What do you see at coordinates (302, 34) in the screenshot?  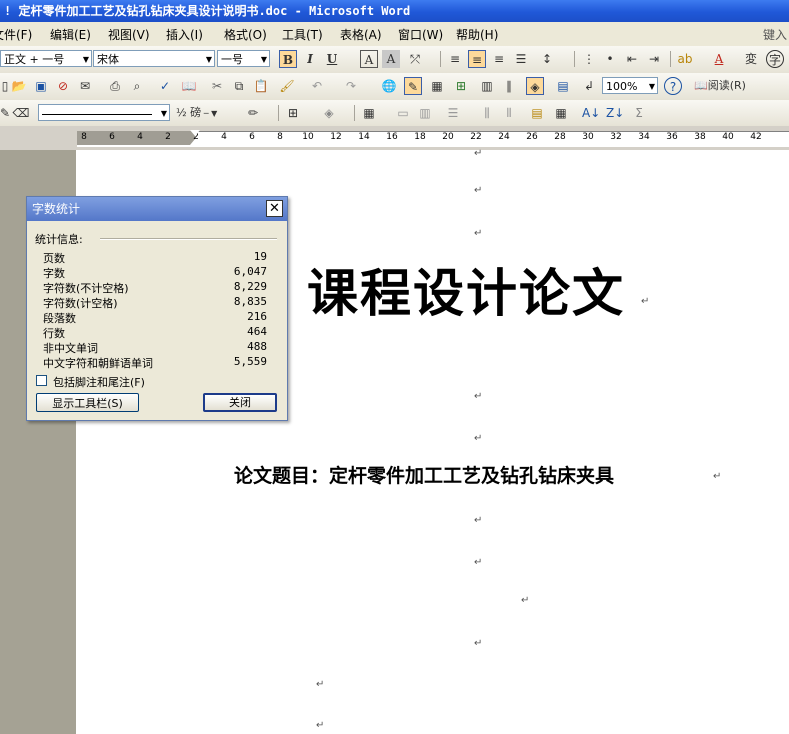 I see `menu-tools: 工具(T)` at bounding box center [302, 34].